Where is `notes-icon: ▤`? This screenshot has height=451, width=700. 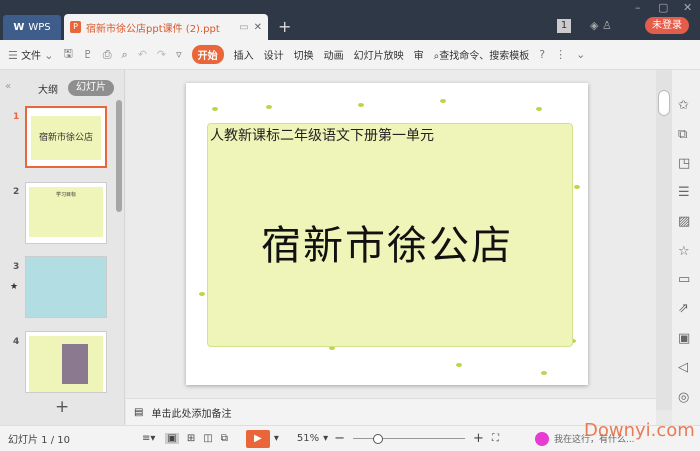 notes-icon: ▤ is located at coordinates (139, 412).